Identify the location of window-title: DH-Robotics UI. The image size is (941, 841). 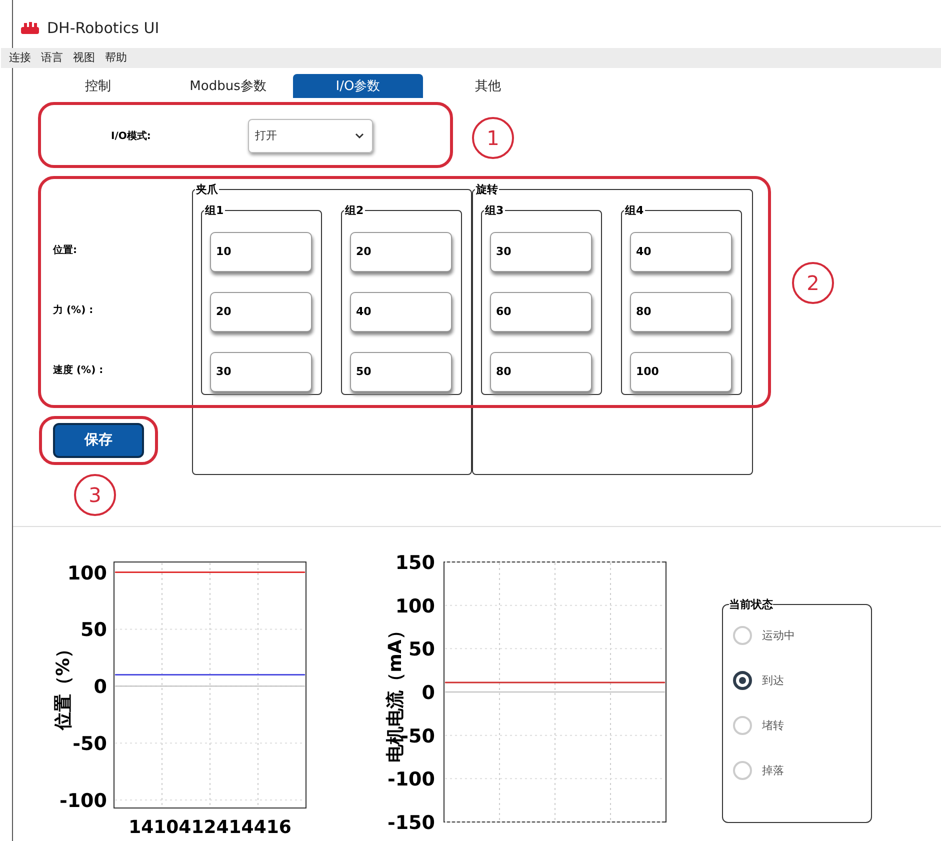
(103, 27).